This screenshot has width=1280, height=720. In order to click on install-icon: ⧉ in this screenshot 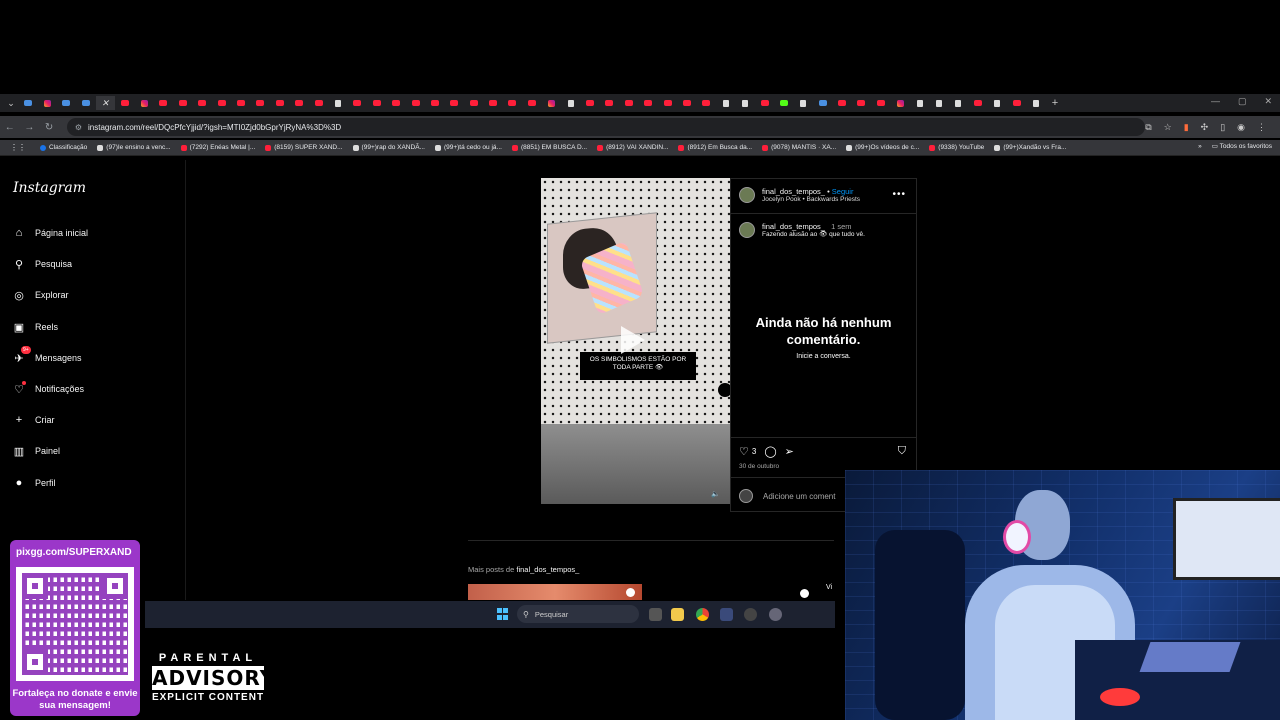, I will do `click(1148, 127)`.